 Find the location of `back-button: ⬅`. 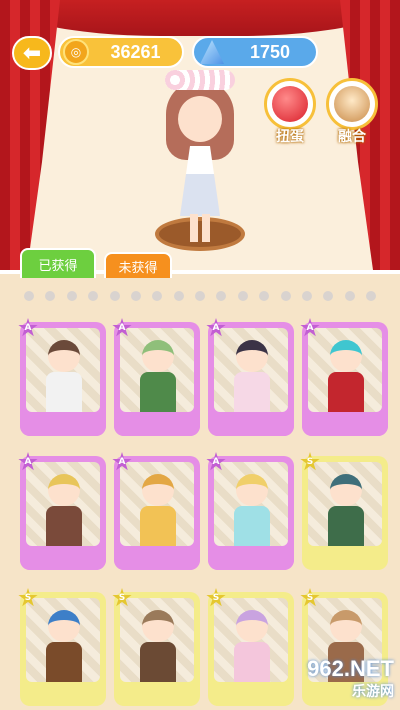

back-button: ⬅ is located at coordinates (32, 53).